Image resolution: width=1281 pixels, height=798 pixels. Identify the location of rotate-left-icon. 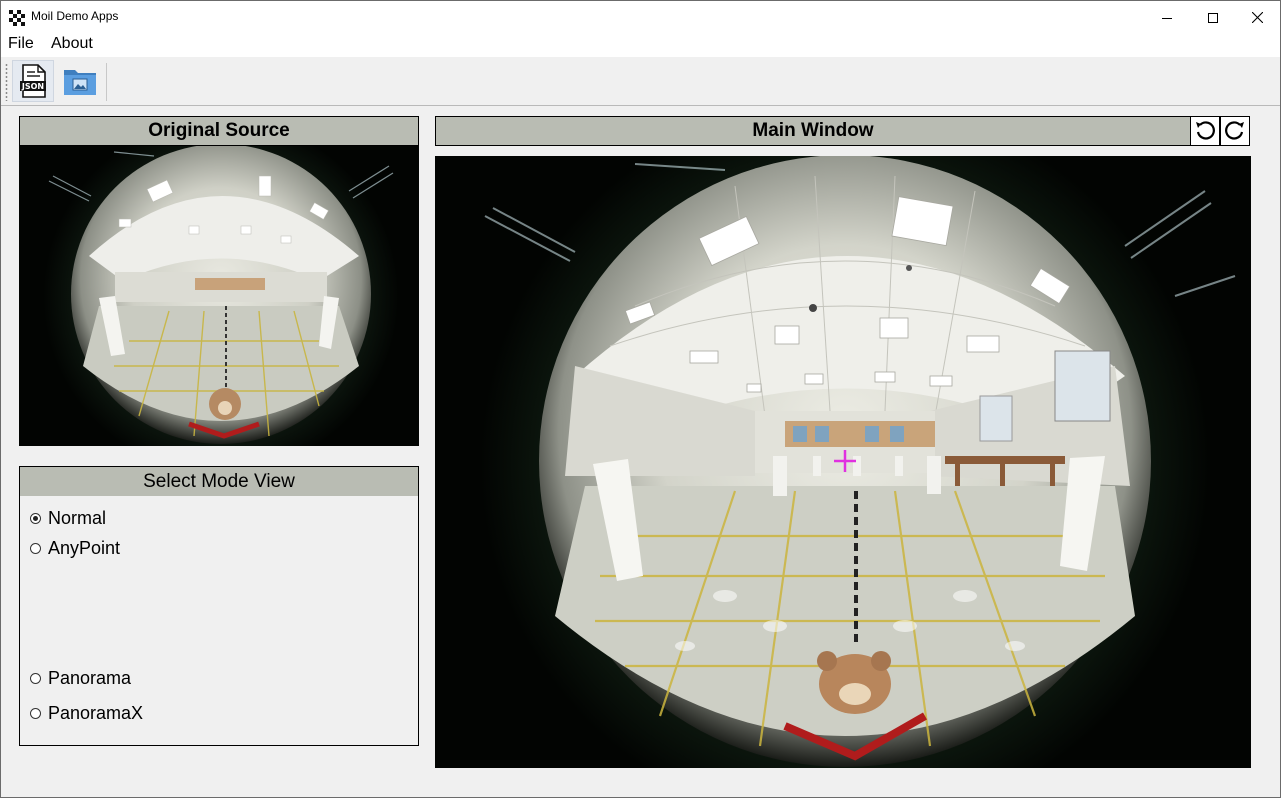
(1205, 130).